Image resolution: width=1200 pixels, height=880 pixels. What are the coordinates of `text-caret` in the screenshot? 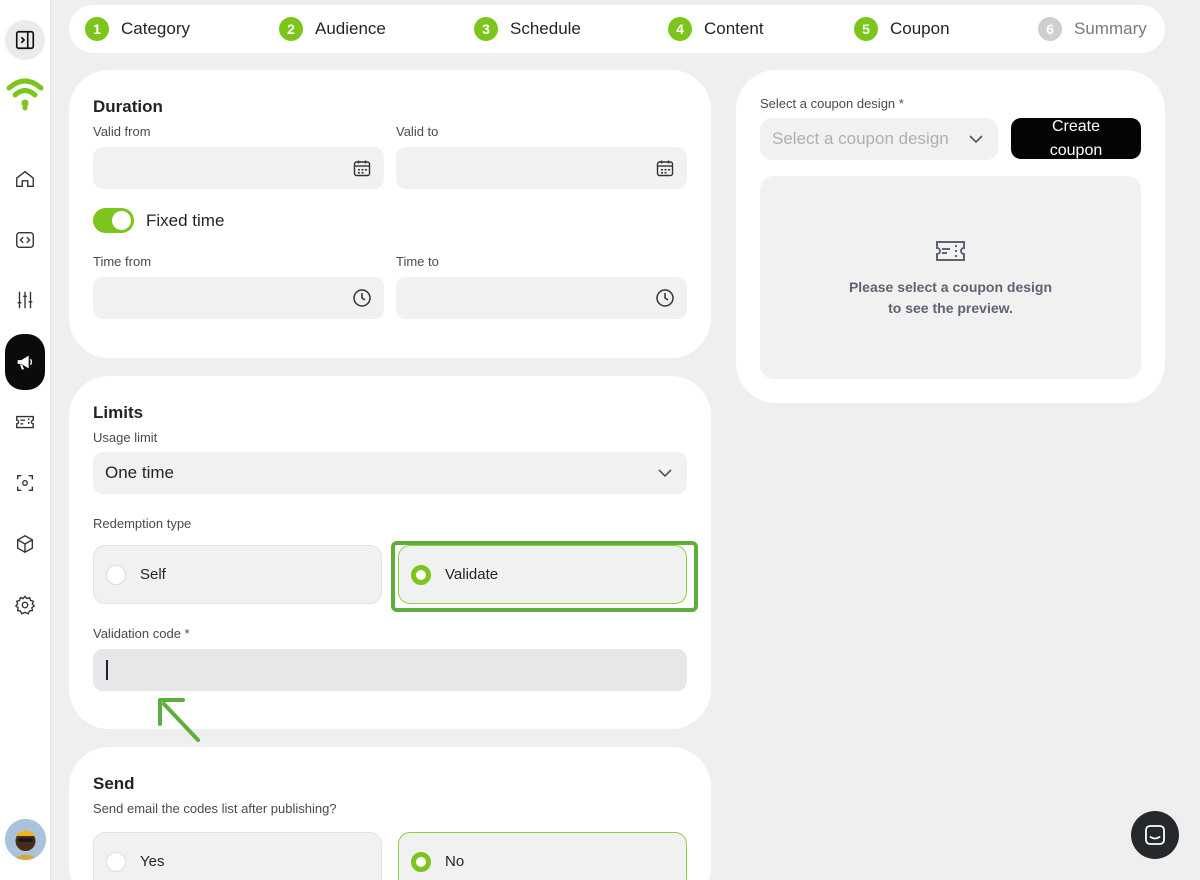 It's located at (107, 670).